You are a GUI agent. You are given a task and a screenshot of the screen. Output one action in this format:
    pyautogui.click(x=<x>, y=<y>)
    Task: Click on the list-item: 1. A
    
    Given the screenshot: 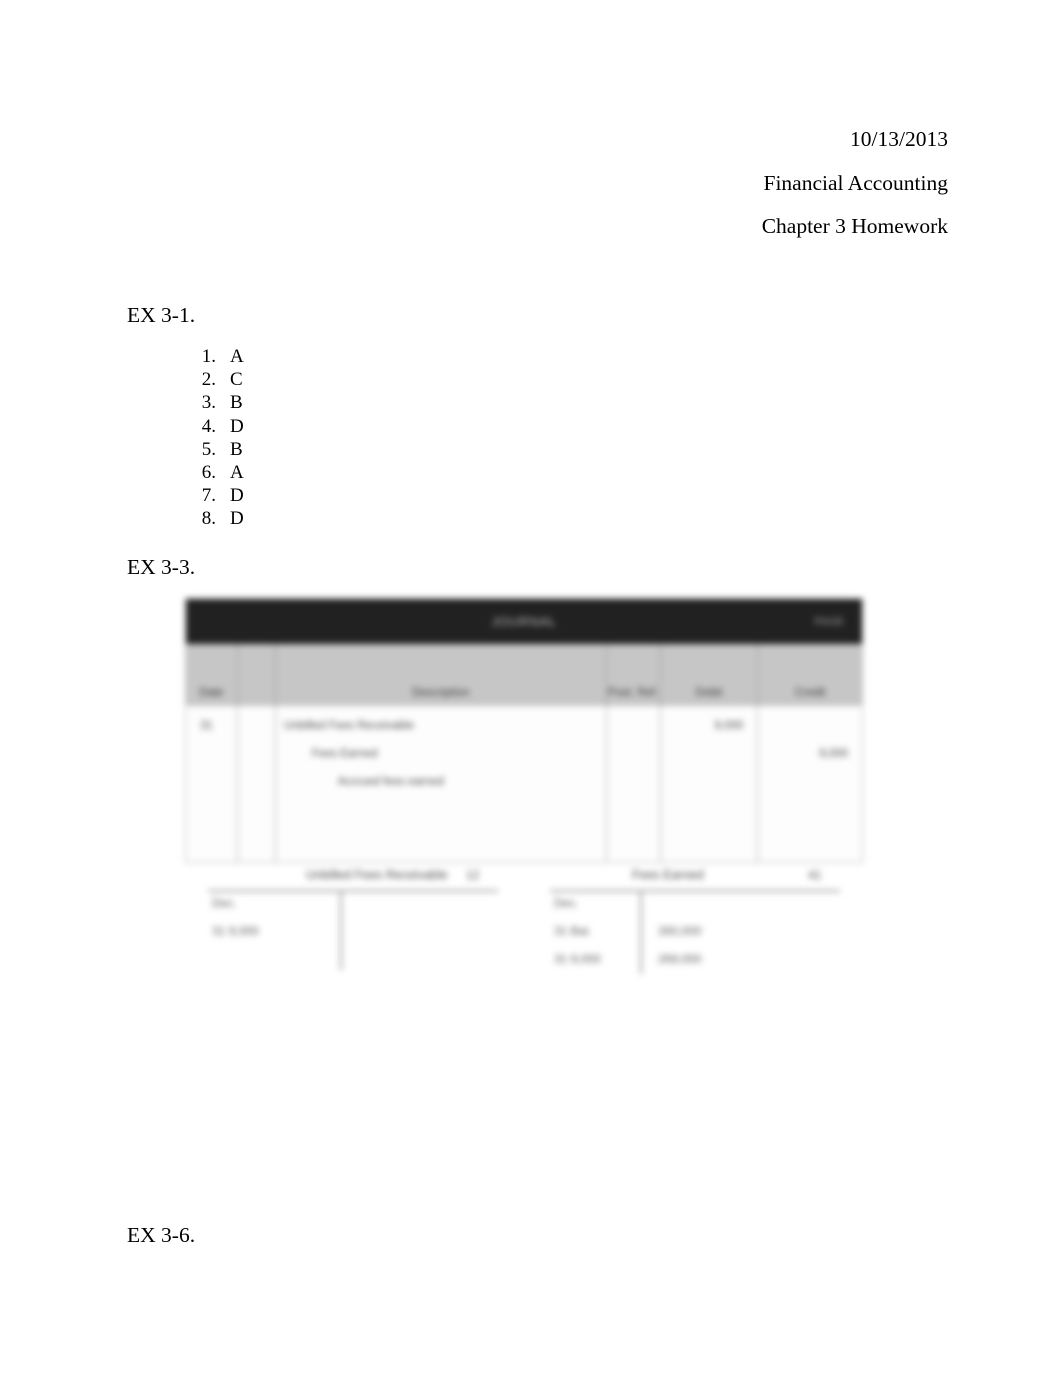 What is the action you would take?
    pyautogui.click(x=213, y=356)
    